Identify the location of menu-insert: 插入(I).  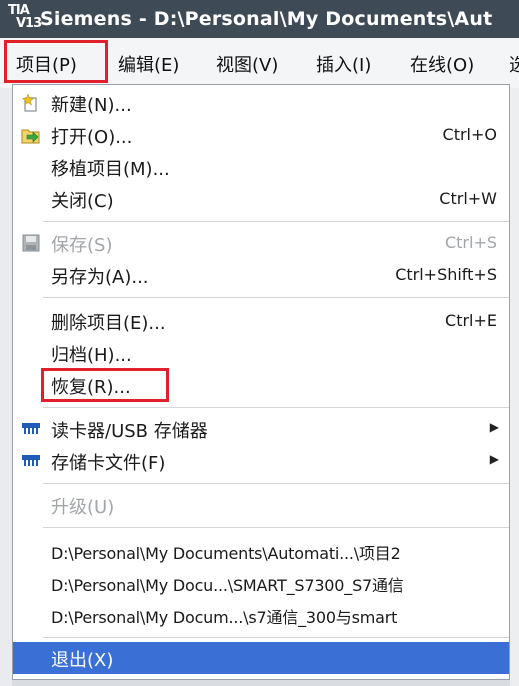
(343, 63).